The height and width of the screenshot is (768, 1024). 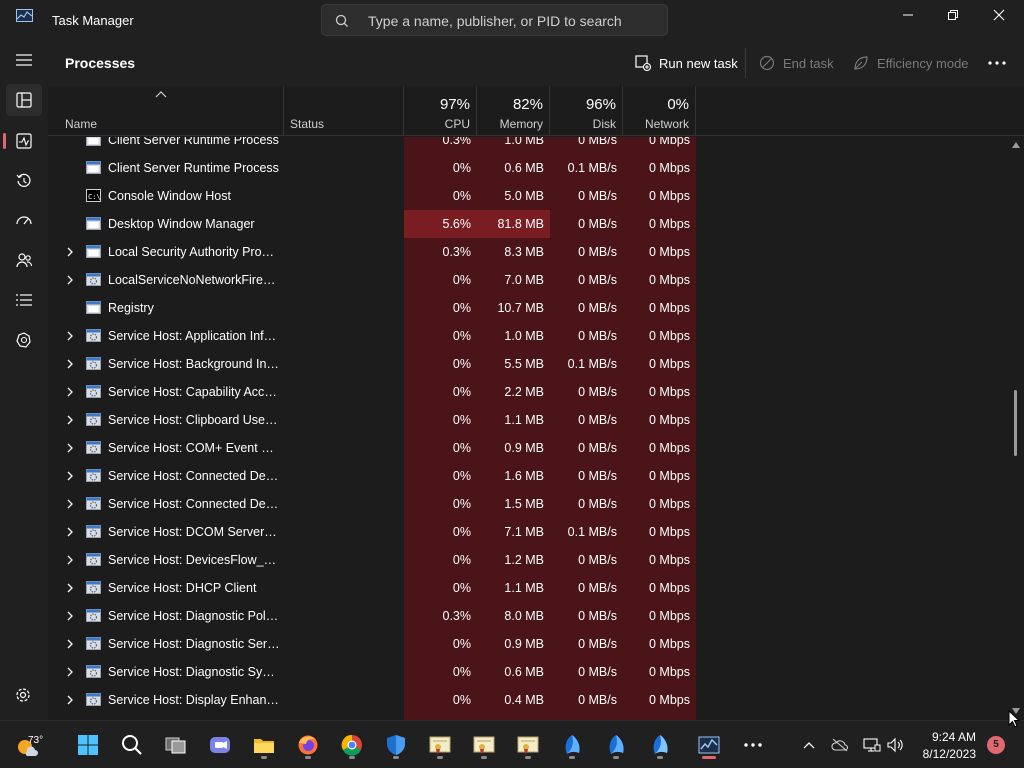 I want to click on search-box, so click(x=494, y=20).